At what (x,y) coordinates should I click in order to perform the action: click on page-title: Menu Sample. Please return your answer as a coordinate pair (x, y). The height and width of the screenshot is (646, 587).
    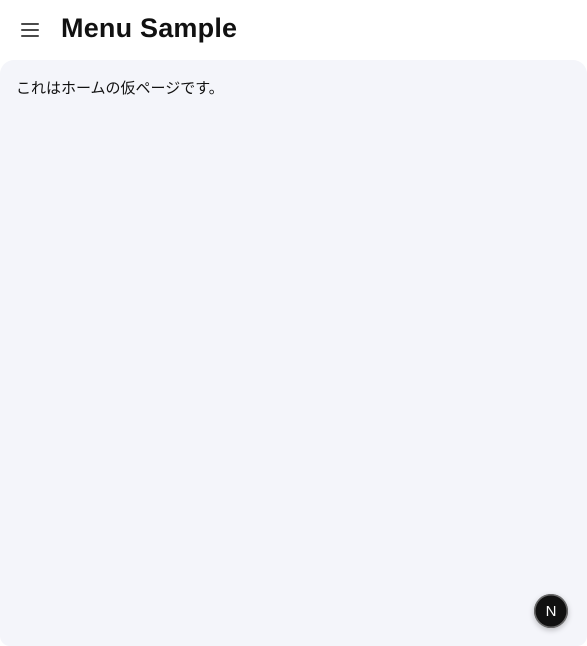
    Looking at the image, I should click on (149, 28).